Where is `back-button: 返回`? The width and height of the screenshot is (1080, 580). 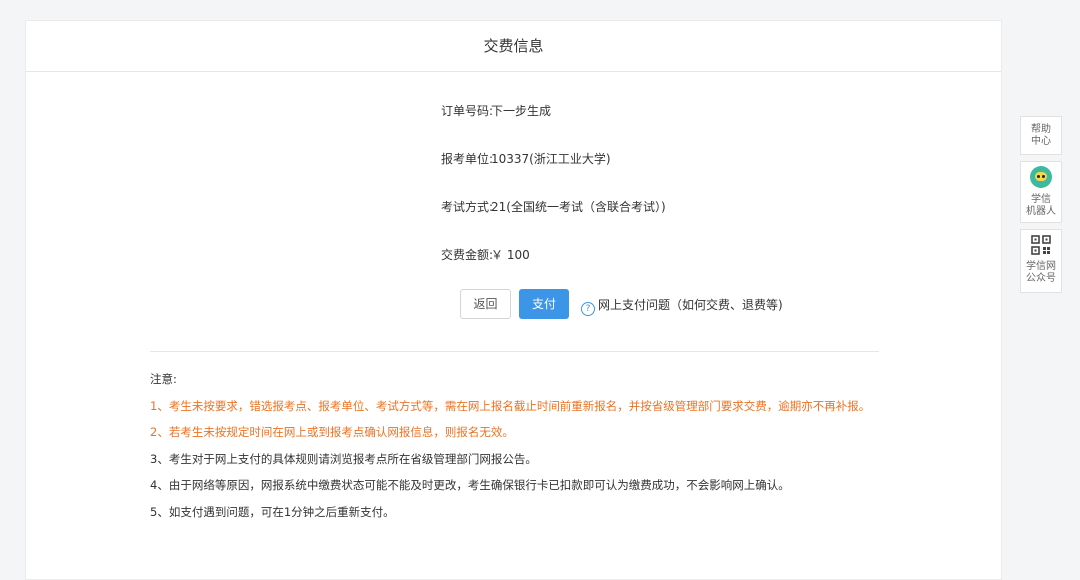
back-button: 返回 is located at coordinates (485, 304).